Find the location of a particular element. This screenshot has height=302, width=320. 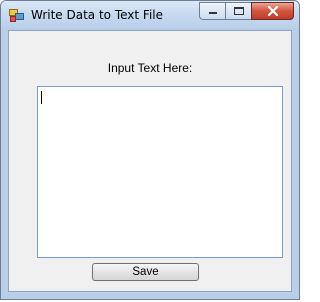

input-text-label: Input Text Here: is located at coordinates (150, 68).